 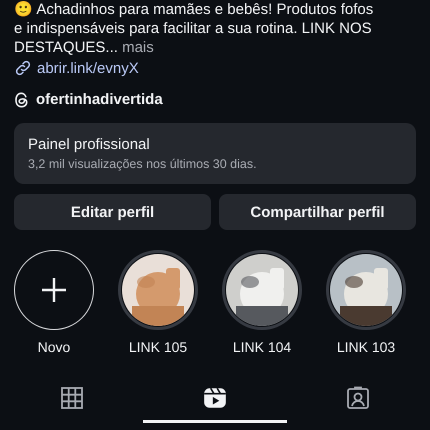 What do you see at coordinates (22, 100) in the screenshot?
I see `threads-icon` at bounding box center [22, 100].